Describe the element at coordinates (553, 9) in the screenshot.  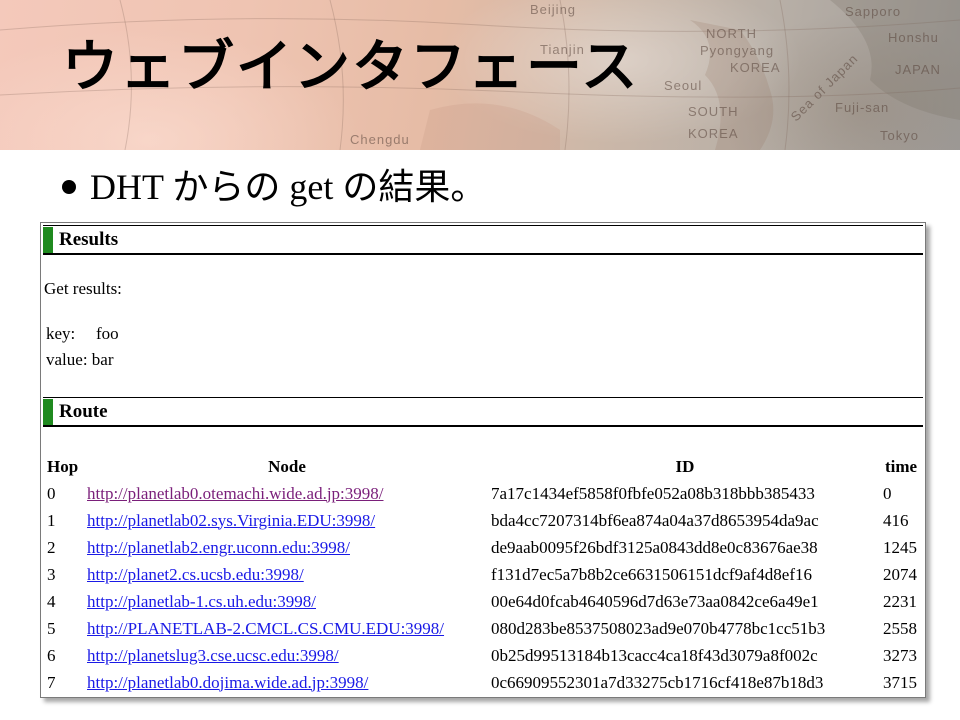
I see `map-label: Beijing` at that location.